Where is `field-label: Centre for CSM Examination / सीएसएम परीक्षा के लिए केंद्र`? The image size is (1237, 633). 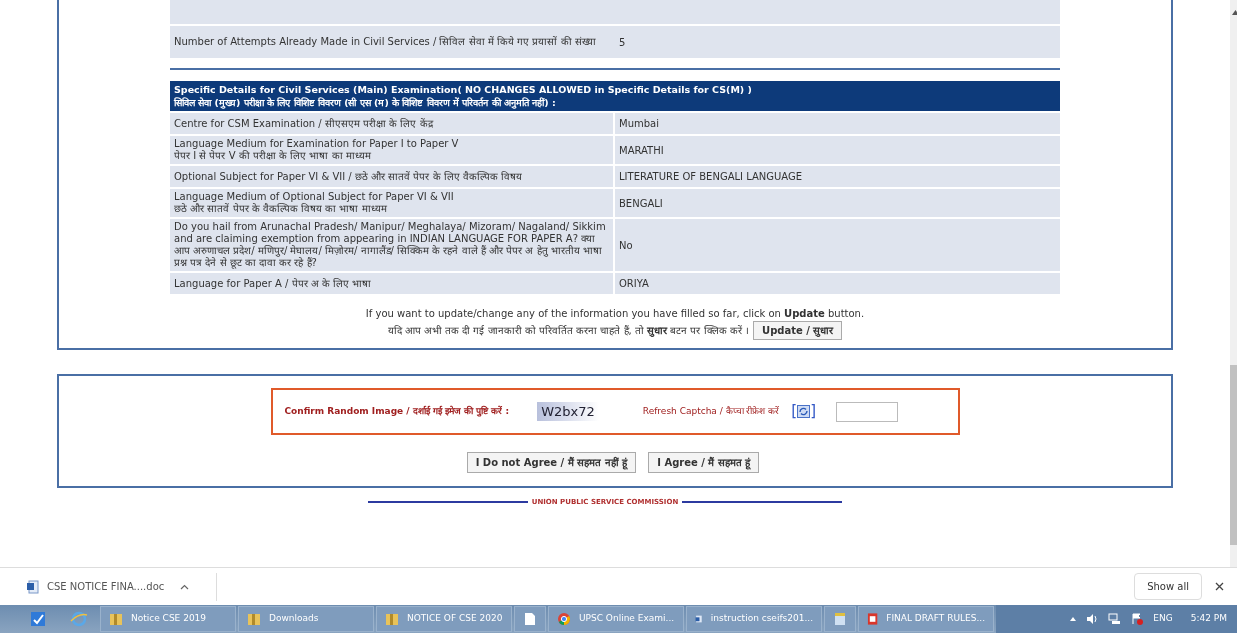 field-label: Centre for CSM Examination / सीएसएम परीक्षा के लिए केंद्र is located at coordinates (304, 123).